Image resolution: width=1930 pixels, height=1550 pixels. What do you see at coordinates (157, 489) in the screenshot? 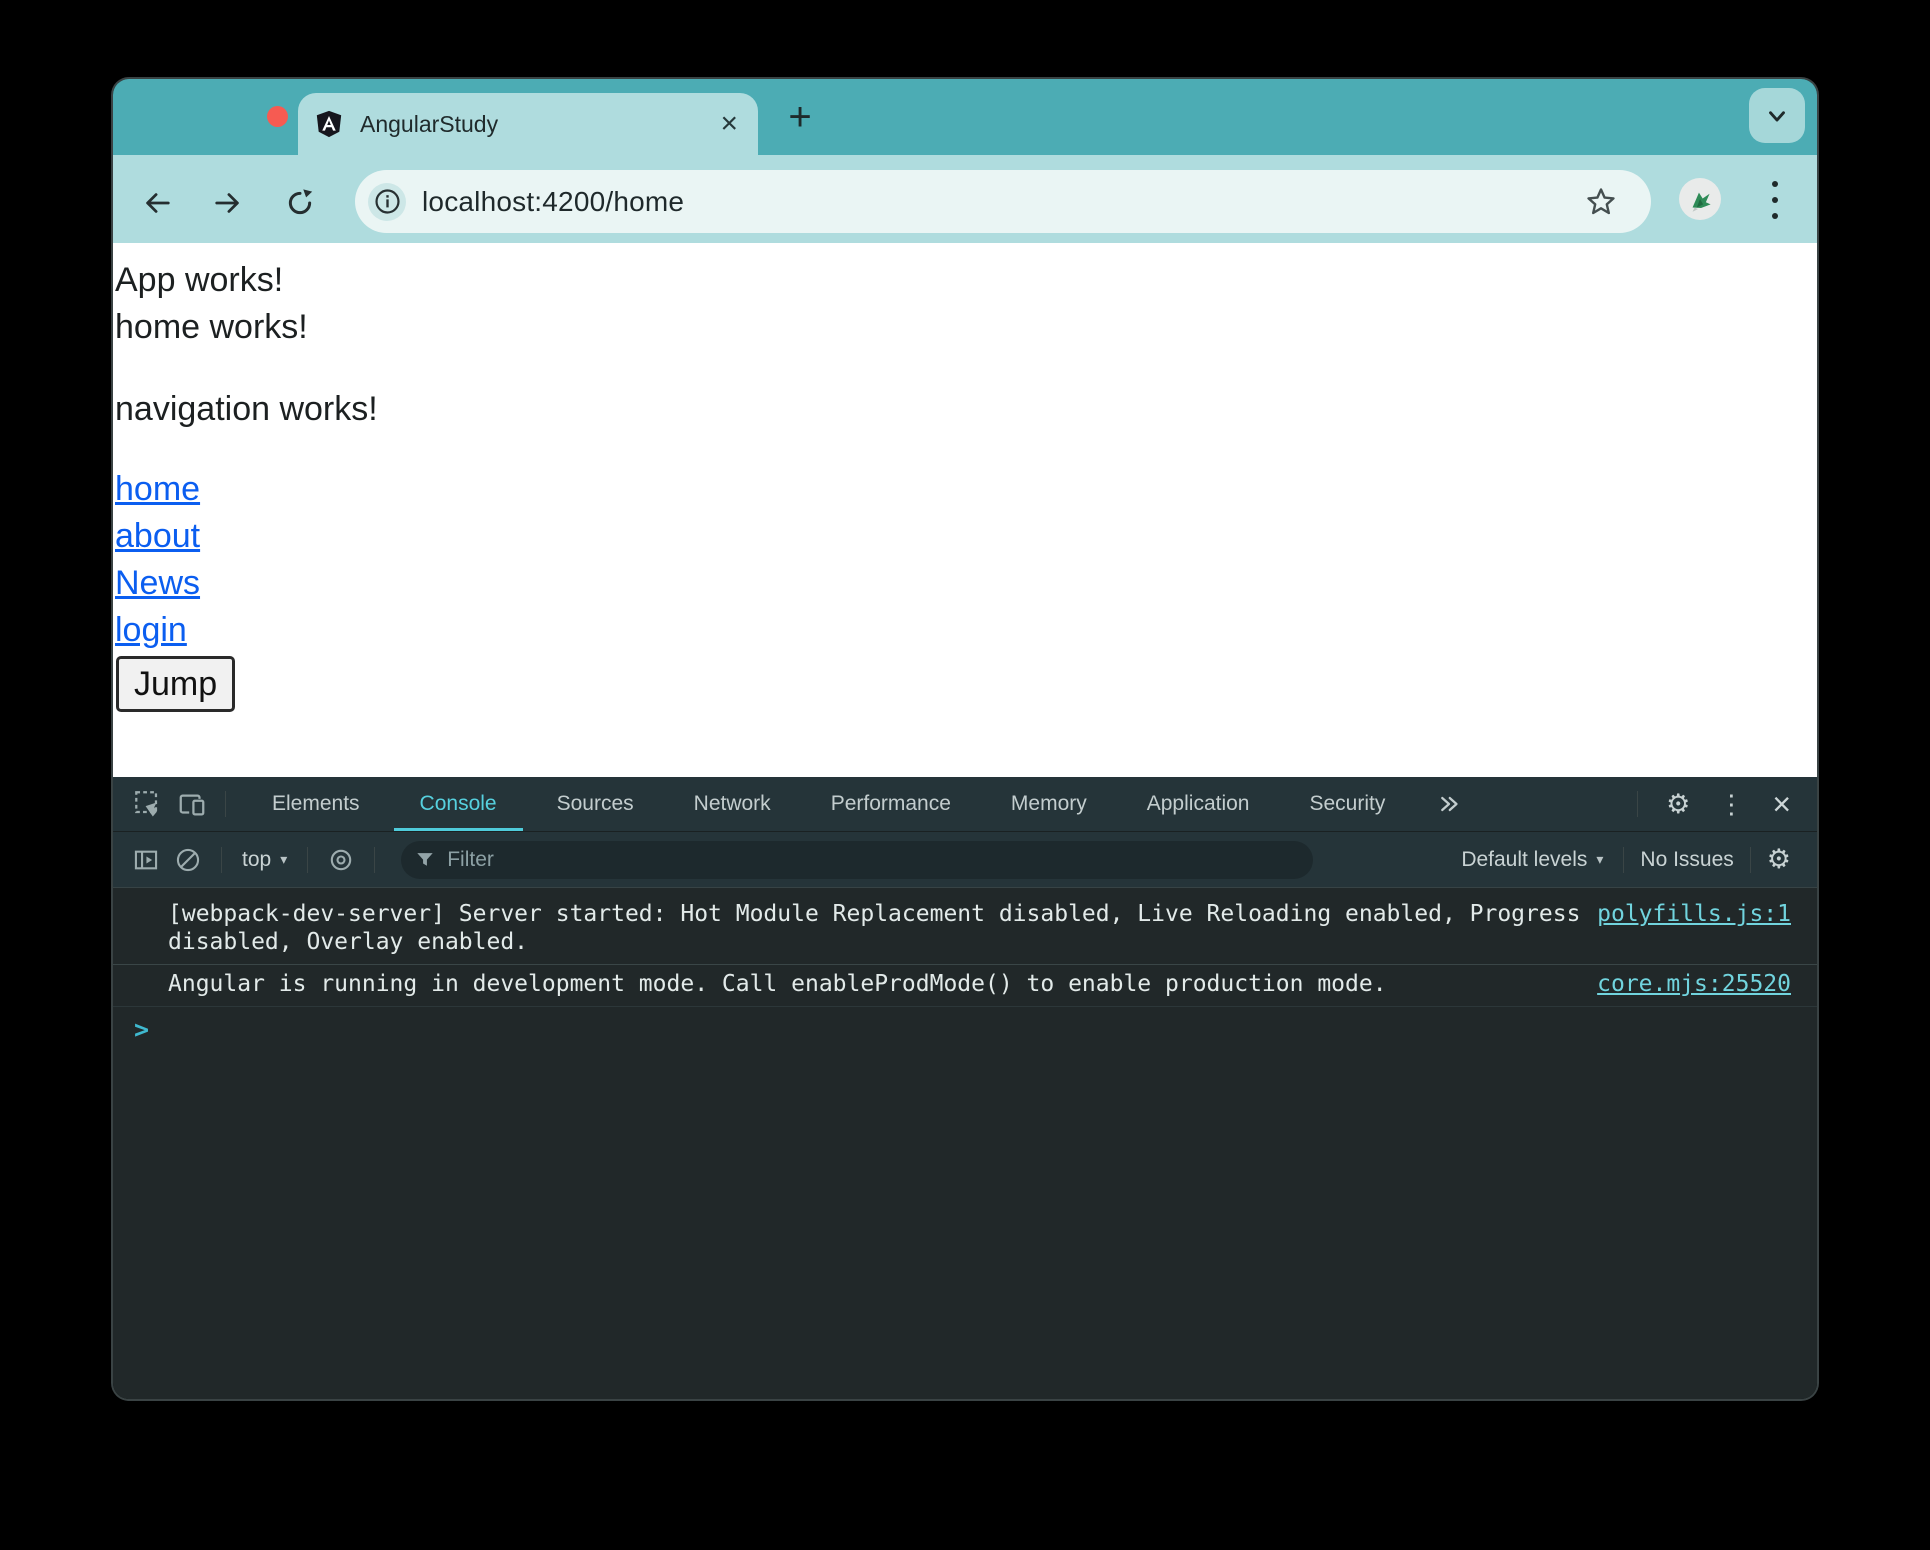
I see `nav-link-home: home` at bounding box center [157, 489].